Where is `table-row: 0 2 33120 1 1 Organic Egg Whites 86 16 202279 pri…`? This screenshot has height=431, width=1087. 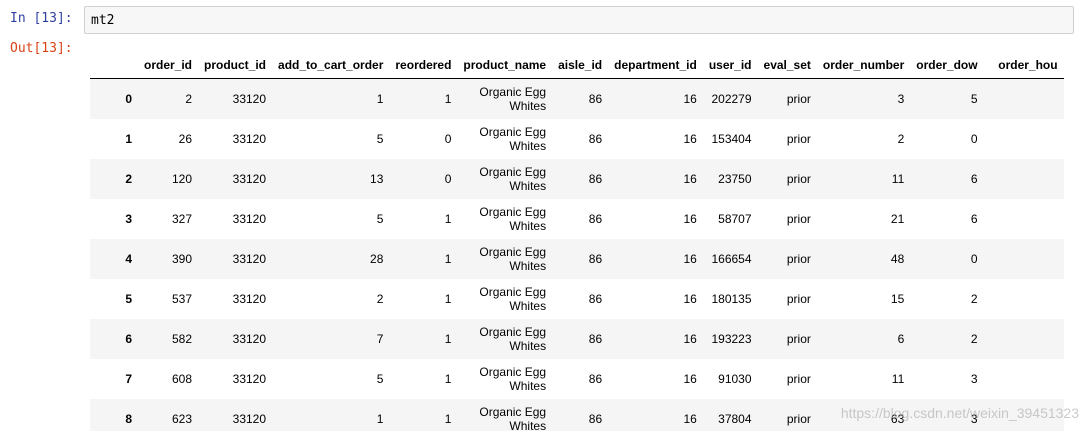 table-row: 0 2 33120 1 1 Organic Egg Whites 86 16 202279 pri… is located at coordinates (577, 99).